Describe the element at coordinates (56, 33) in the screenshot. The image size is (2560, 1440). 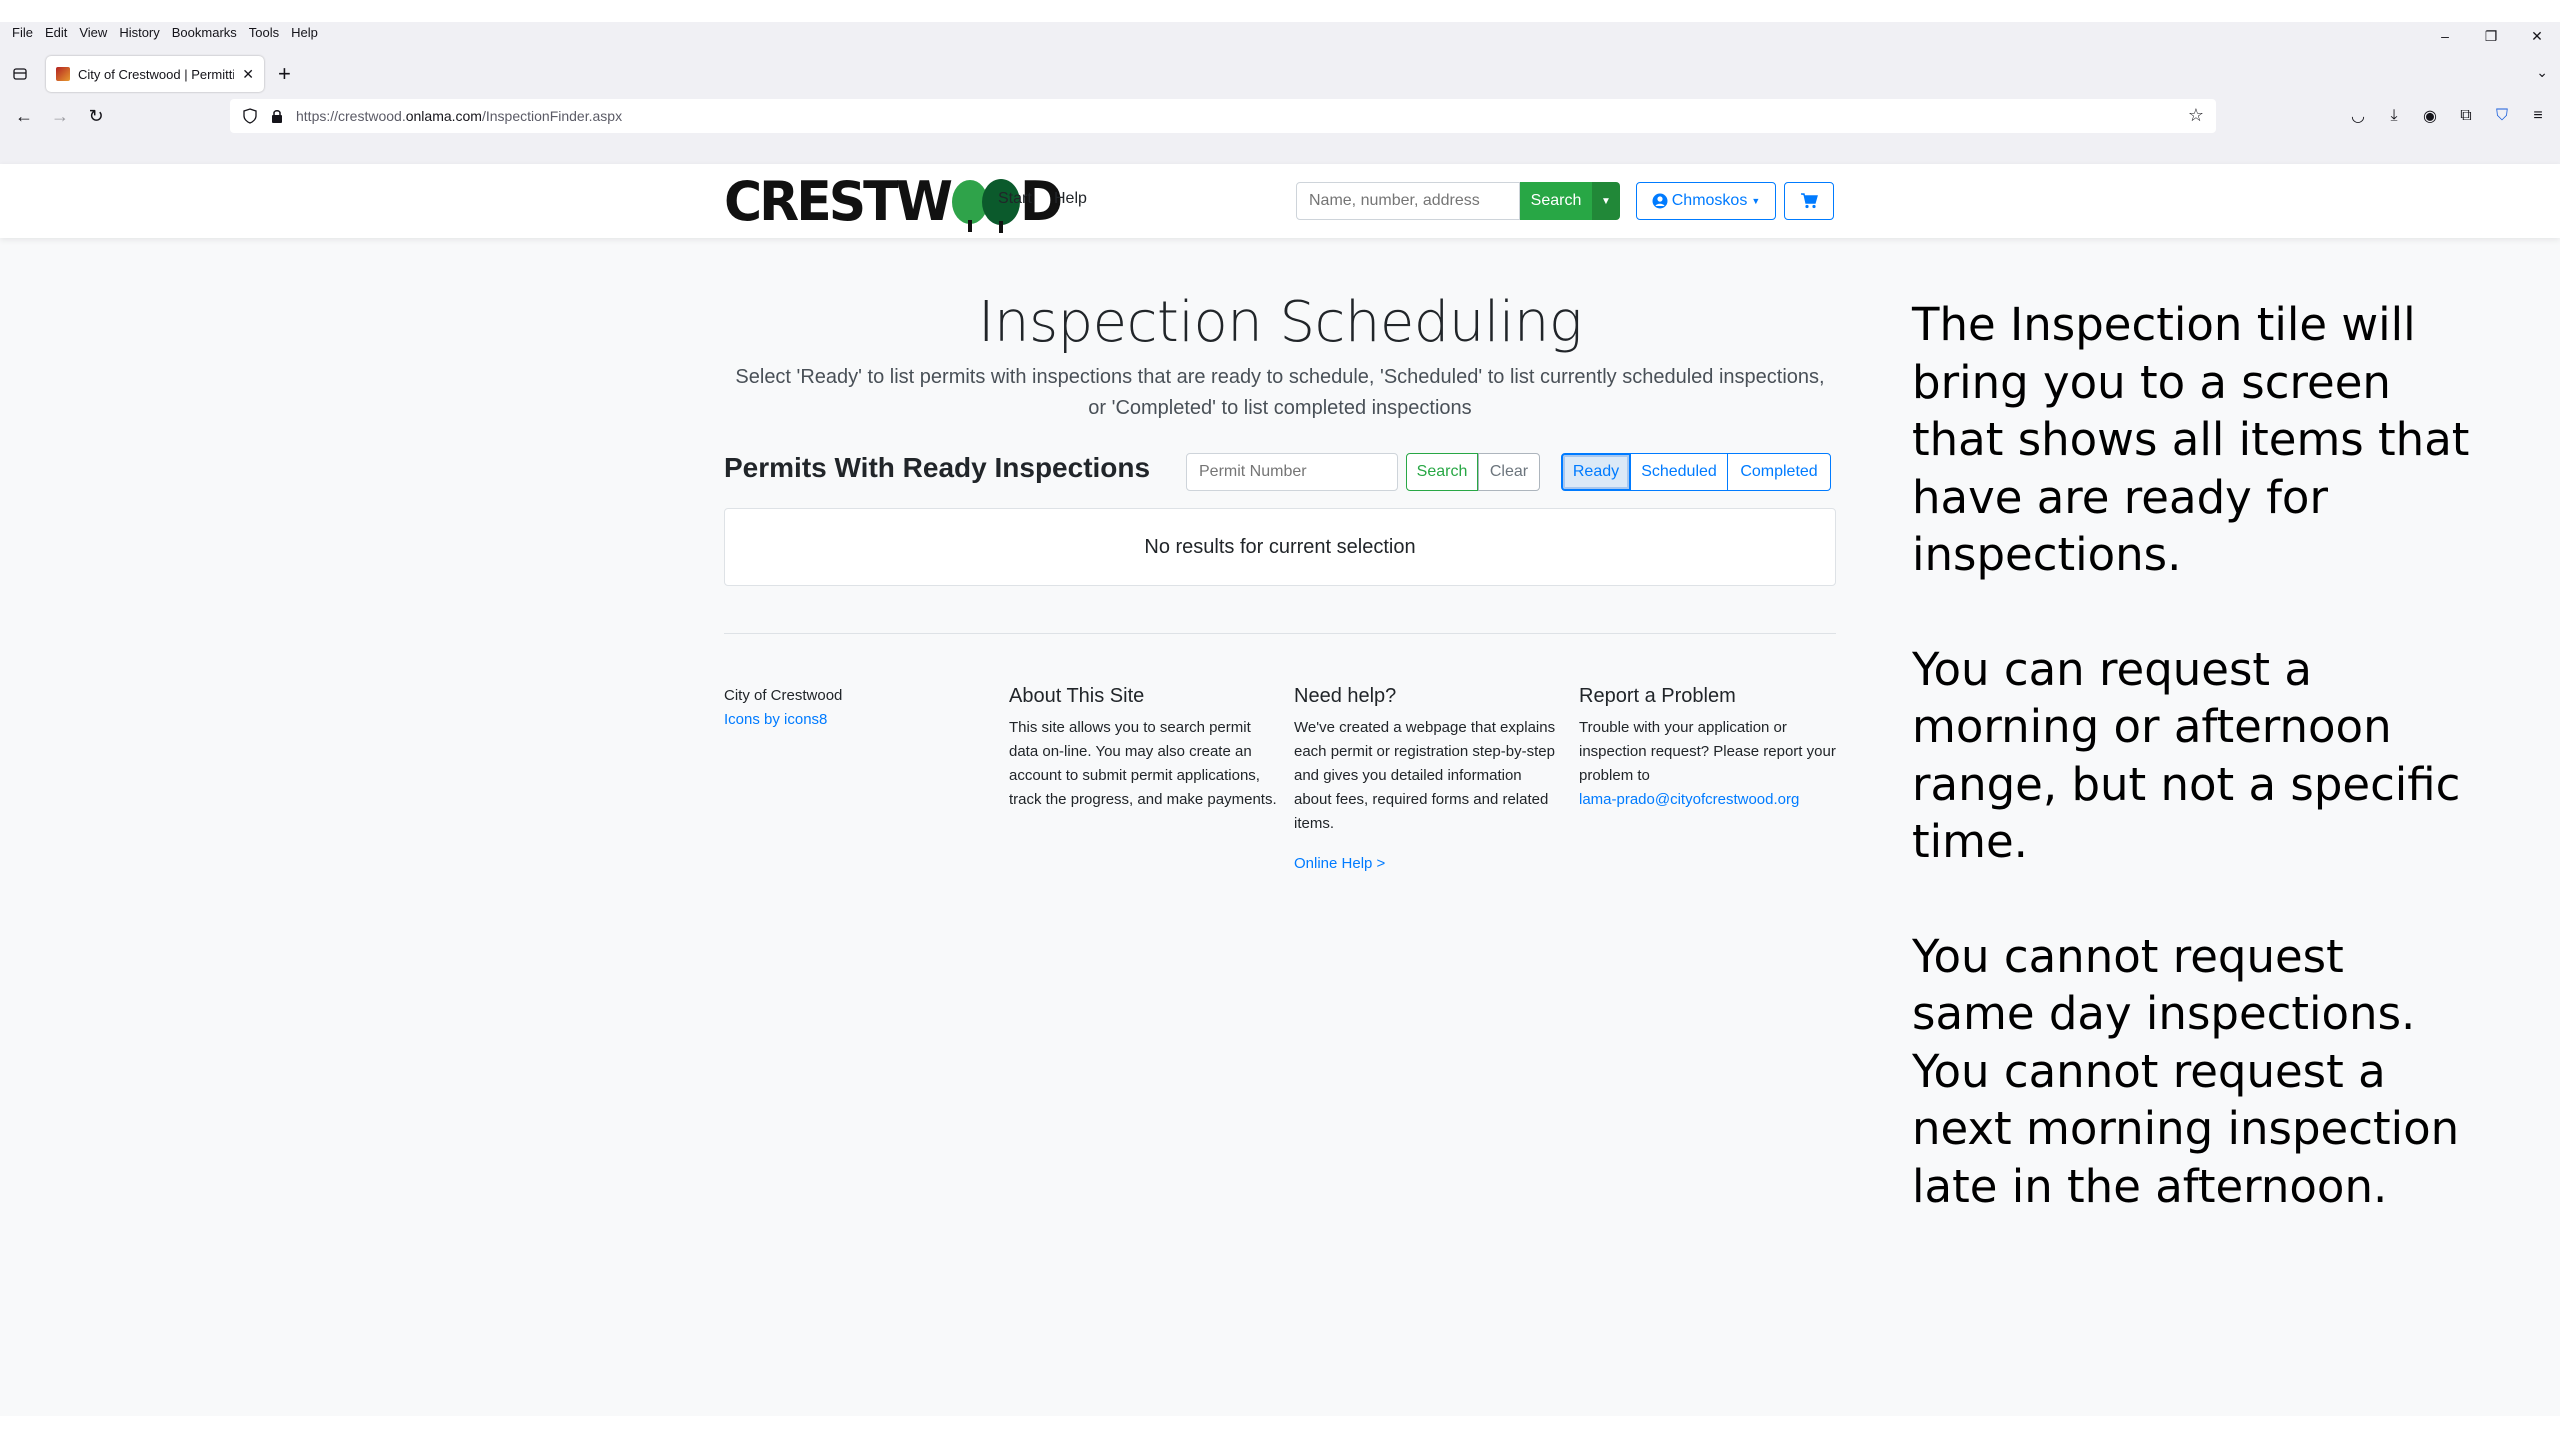
I see `menu-edit: Edit` at that location.